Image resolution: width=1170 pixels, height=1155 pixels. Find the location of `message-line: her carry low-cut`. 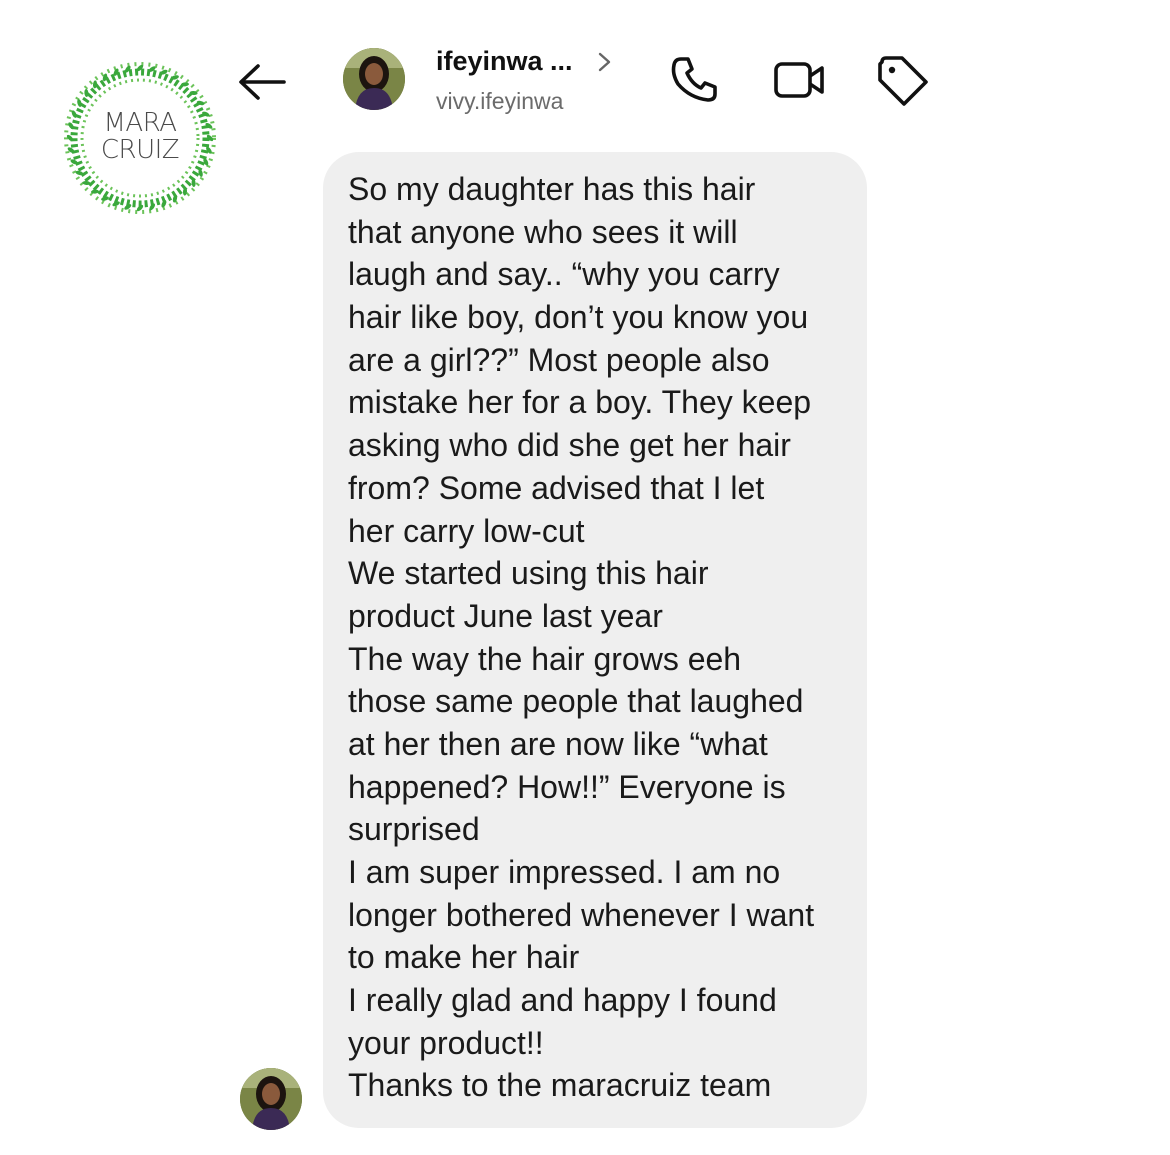

message-line: her carry low-cut is located at coordinates (466, 530).